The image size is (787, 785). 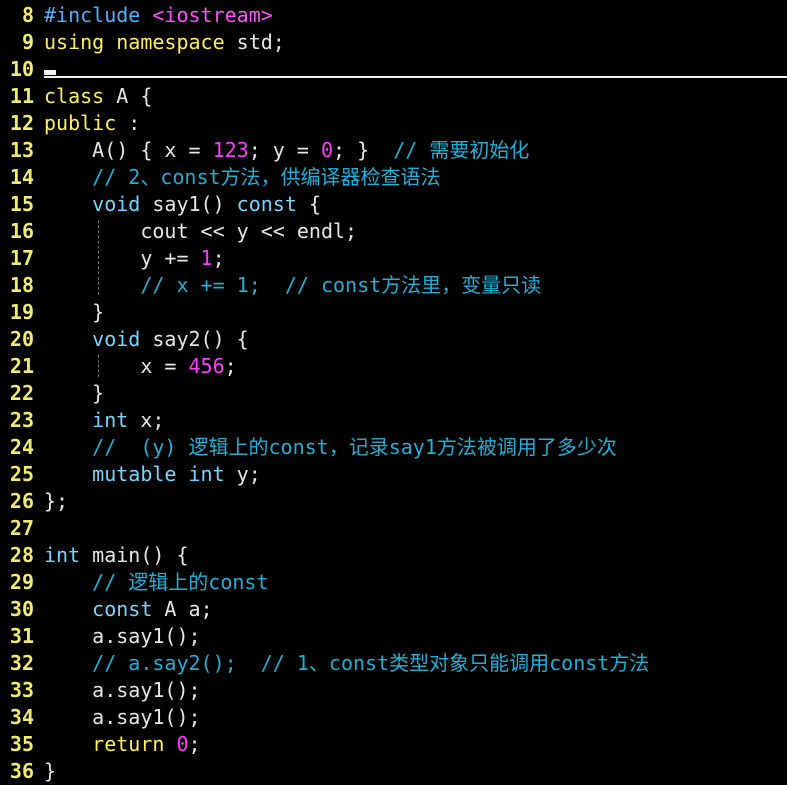 I want to click on line-number: 32, so click(x=21, y=663).